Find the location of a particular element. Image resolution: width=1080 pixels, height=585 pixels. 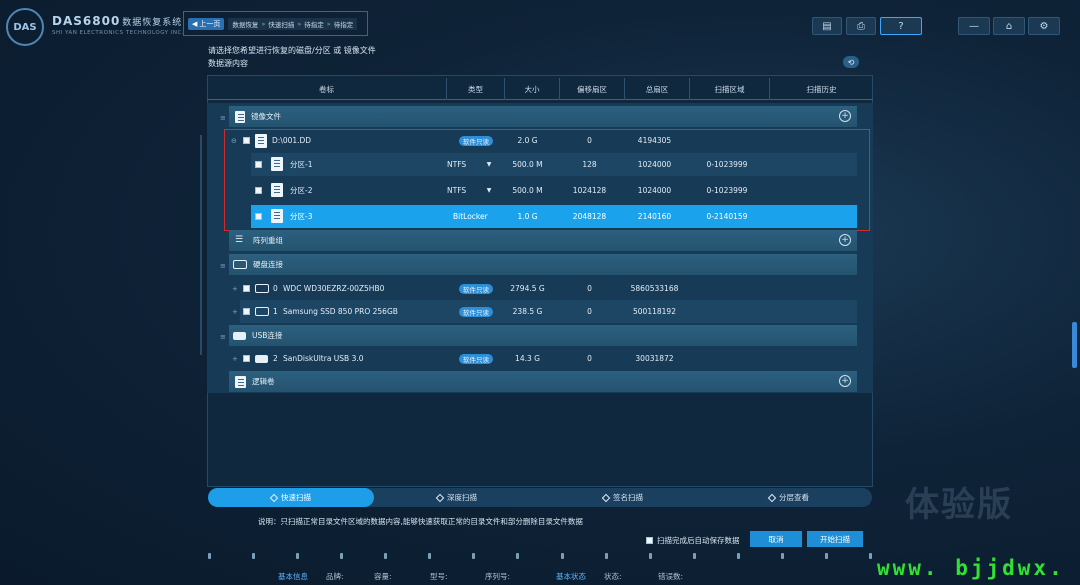

site-watermark: www. bjjdwx. com is located at coordinates (971, 570).